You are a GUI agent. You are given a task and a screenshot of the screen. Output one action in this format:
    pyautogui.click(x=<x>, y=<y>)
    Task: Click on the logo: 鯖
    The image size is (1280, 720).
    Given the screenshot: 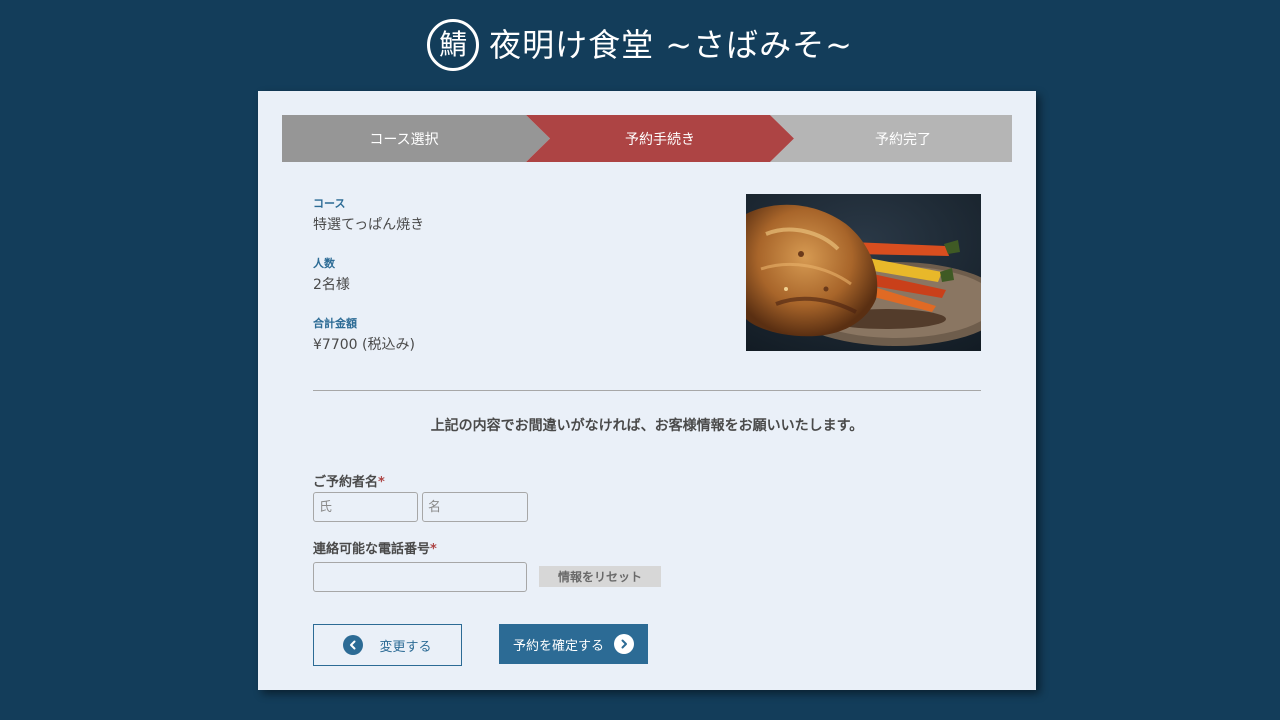 What is the action you would take?
    pyautogui.click(x=453, y=45)
    